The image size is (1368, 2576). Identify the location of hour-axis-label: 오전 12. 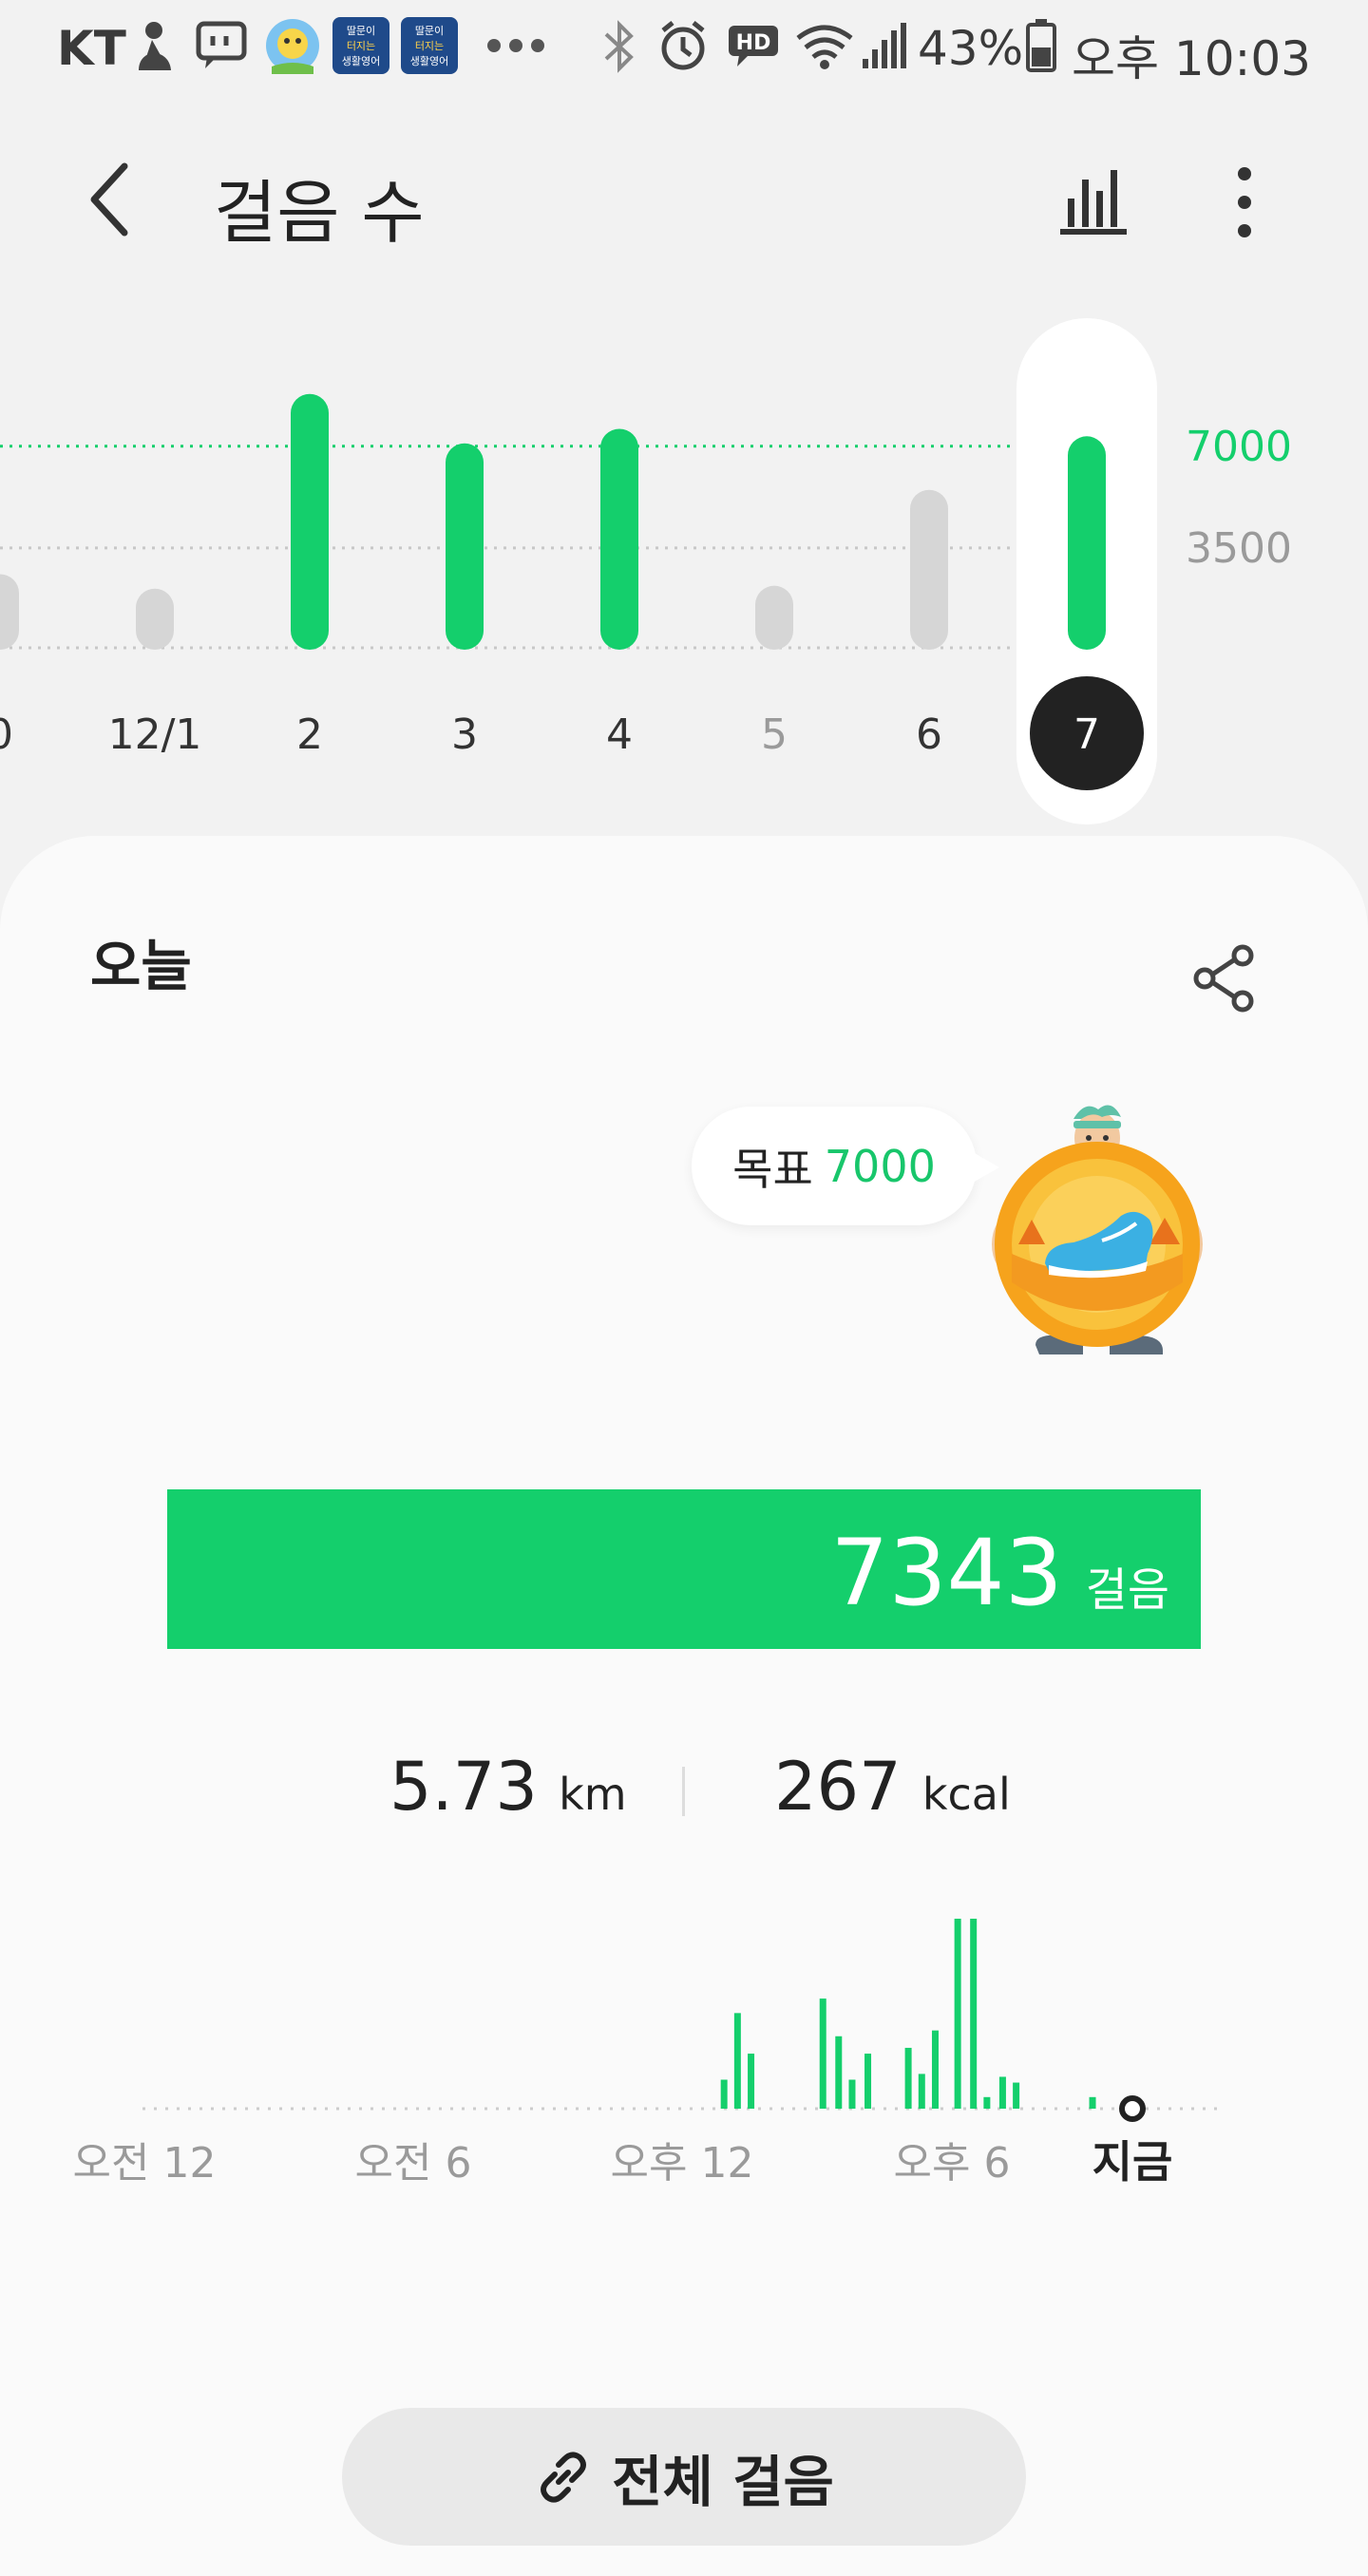
(145, 2163).